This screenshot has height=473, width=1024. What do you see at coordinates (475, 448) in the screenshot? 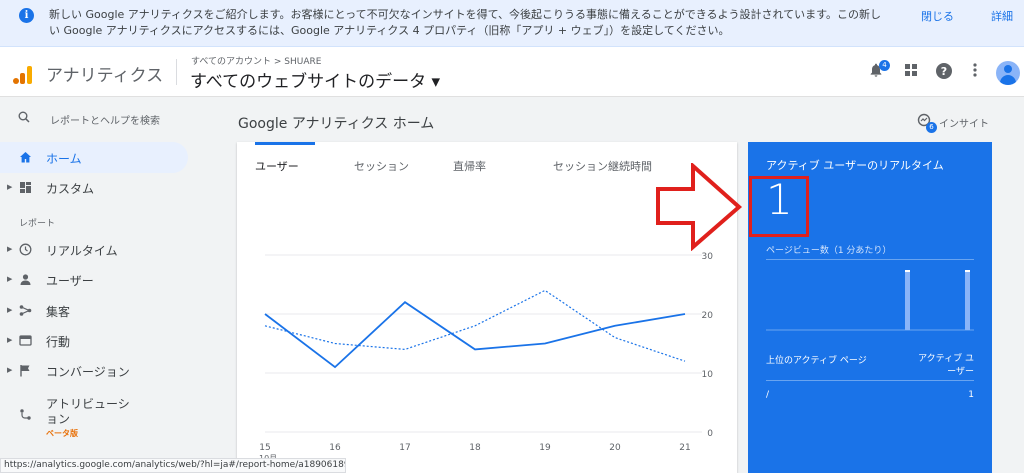
I see `x-tick-label: 18` at bounding box center [475, 448].